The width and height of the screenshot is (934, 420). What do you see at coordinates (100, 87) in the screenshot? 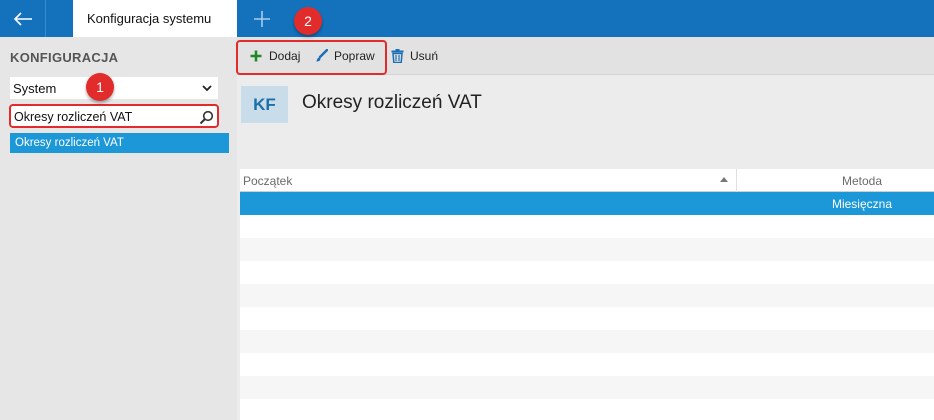
I see `callout-badge-1: 1` at bounding box center [100, 87].